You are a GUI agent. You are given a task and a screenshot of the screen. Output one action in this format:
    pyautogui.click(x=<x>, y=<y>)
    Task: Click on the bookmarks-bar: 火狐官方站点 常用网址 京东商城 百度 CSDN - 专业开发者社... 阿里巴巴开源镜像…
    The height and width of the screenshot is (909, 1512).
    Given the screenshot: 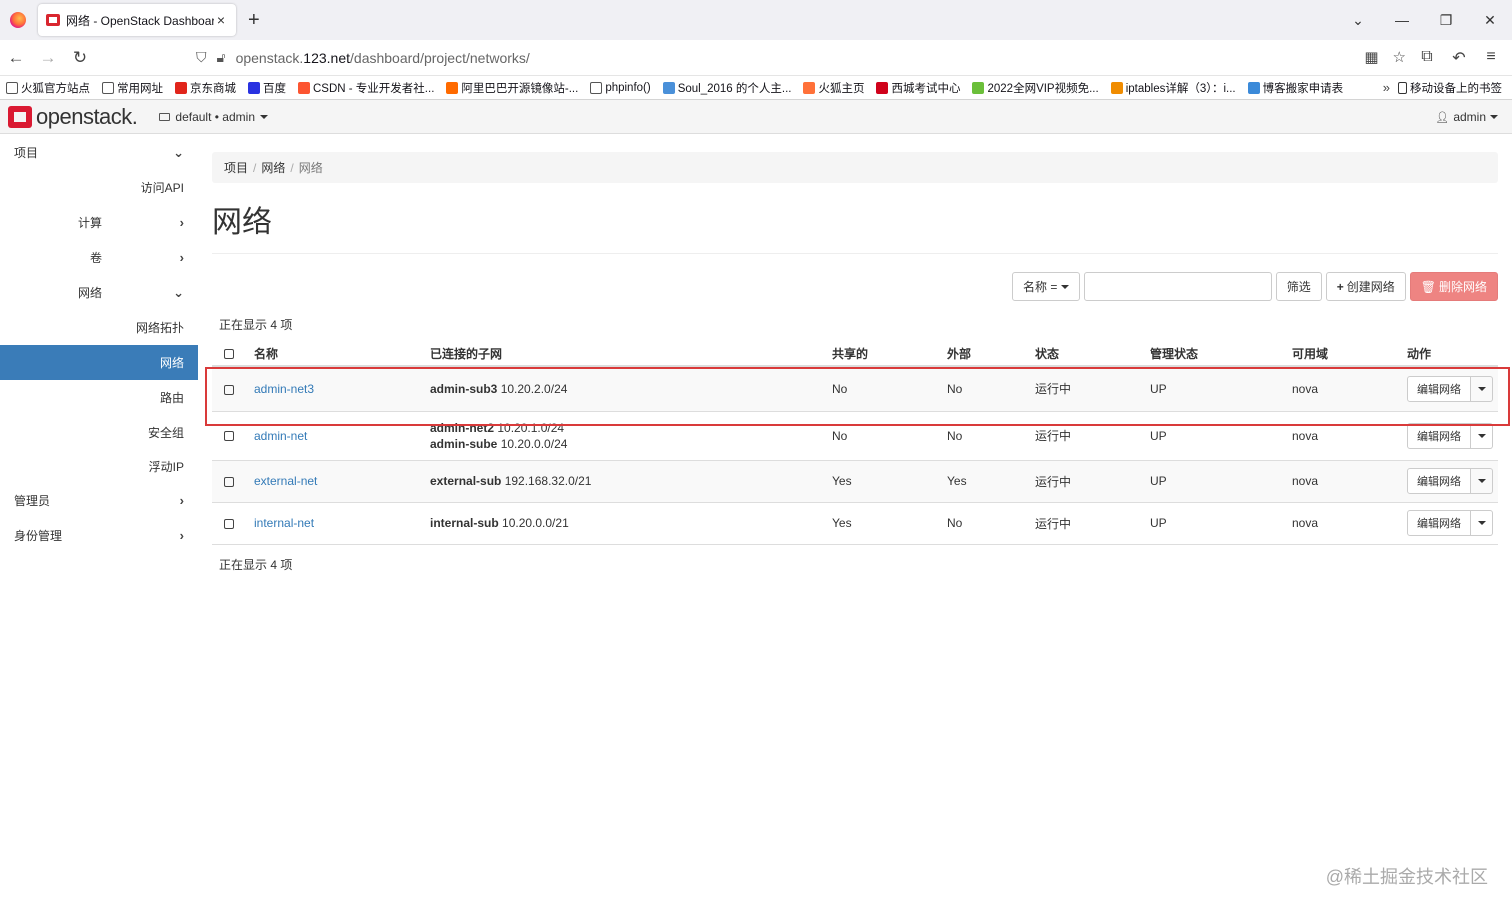 What is the action you would take?
    pyautogui.click(x=756, y=88)
    